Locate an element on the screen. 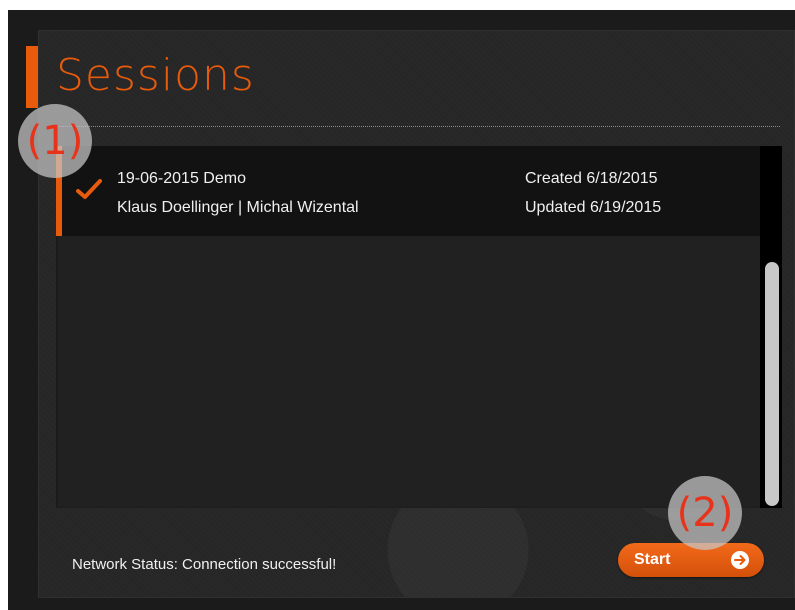 The image size is (795, 610). callout-marker-2: (2) is located at coordinates (705, 513).